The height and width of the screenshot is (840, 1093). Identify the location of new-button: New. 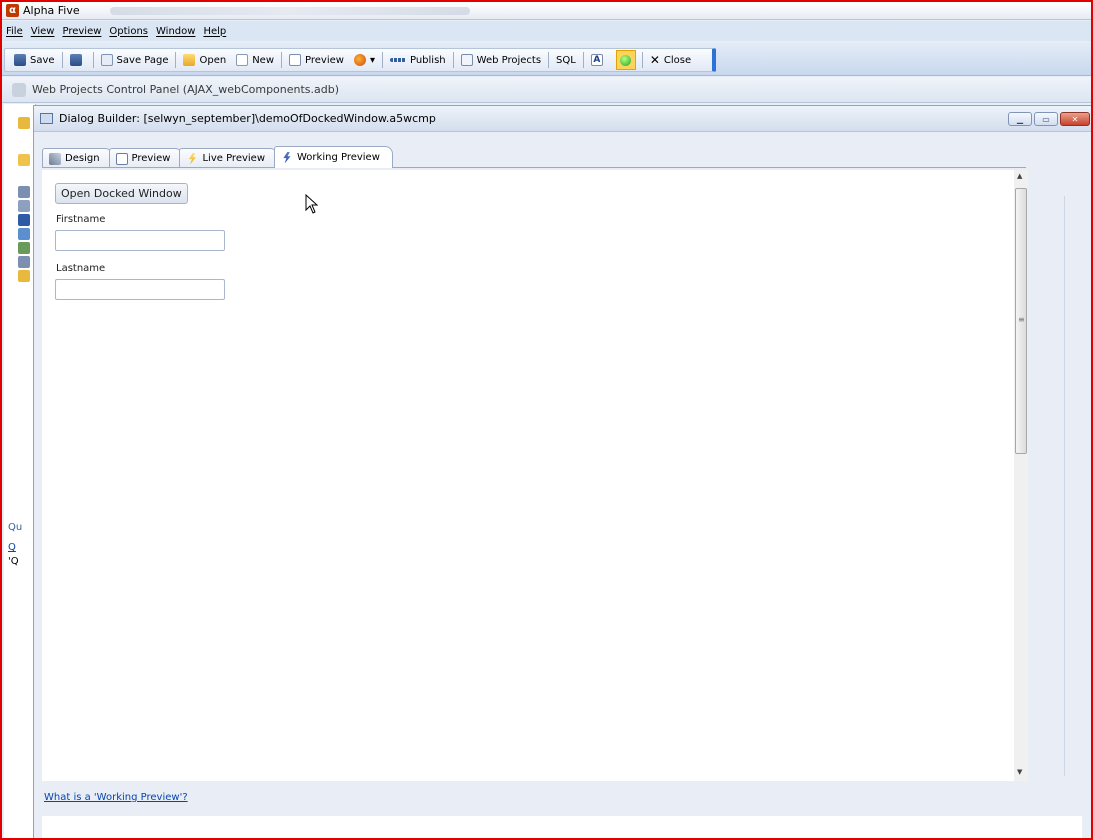
(255, 60).